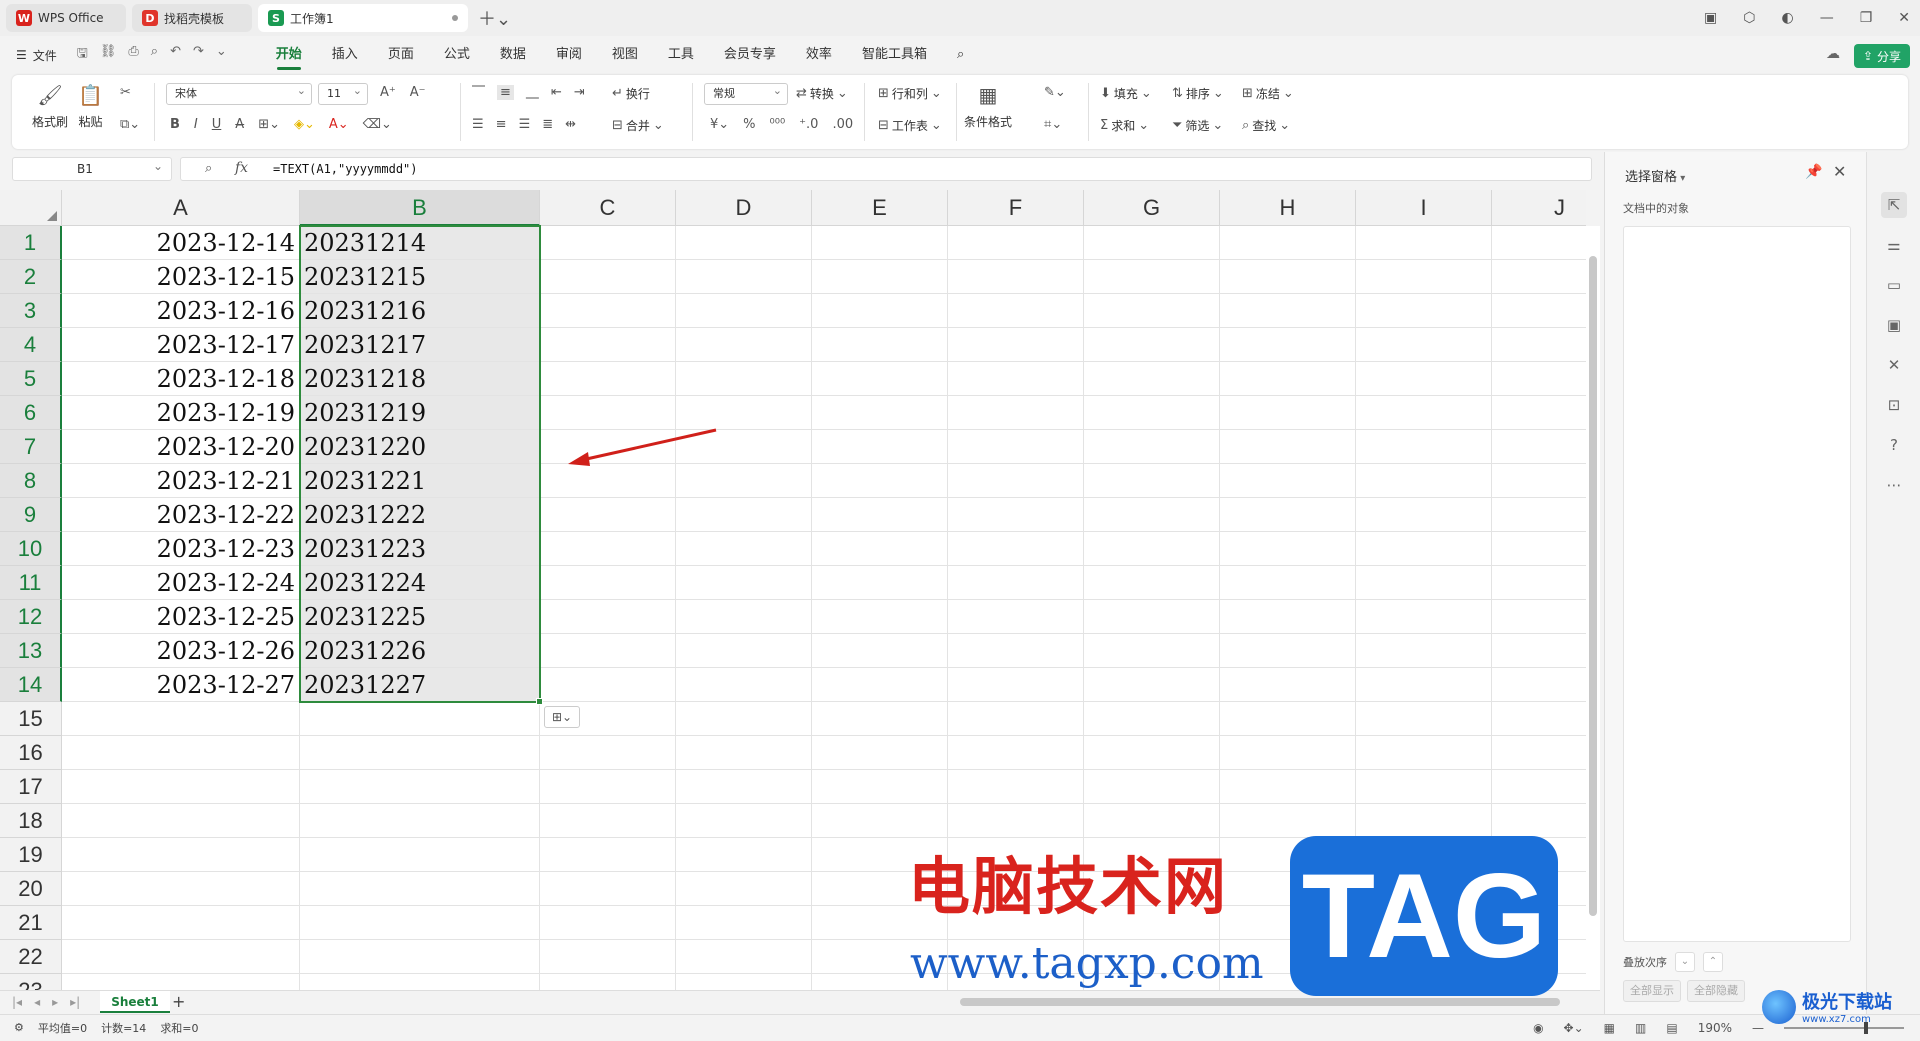 This screenshot has width=1920, height=1041. What do you see at coordinates (31, 515) in the screenshot?
I see `row-header-9: 9` at bounding box center [31, 515].